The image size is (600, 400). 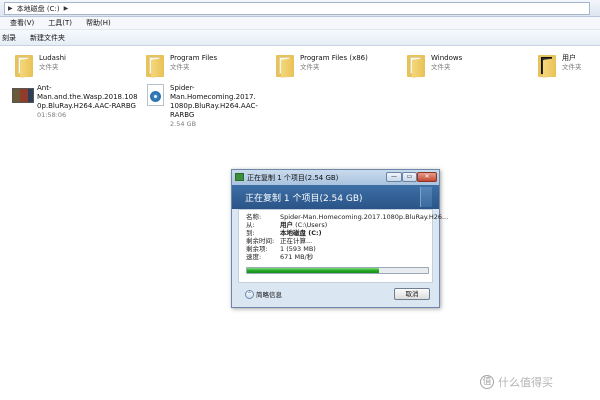 What do you see at coordinates (487, 382) in the screenshot?
I see `watermark-logo: 值` at bounding box center [487, 382].